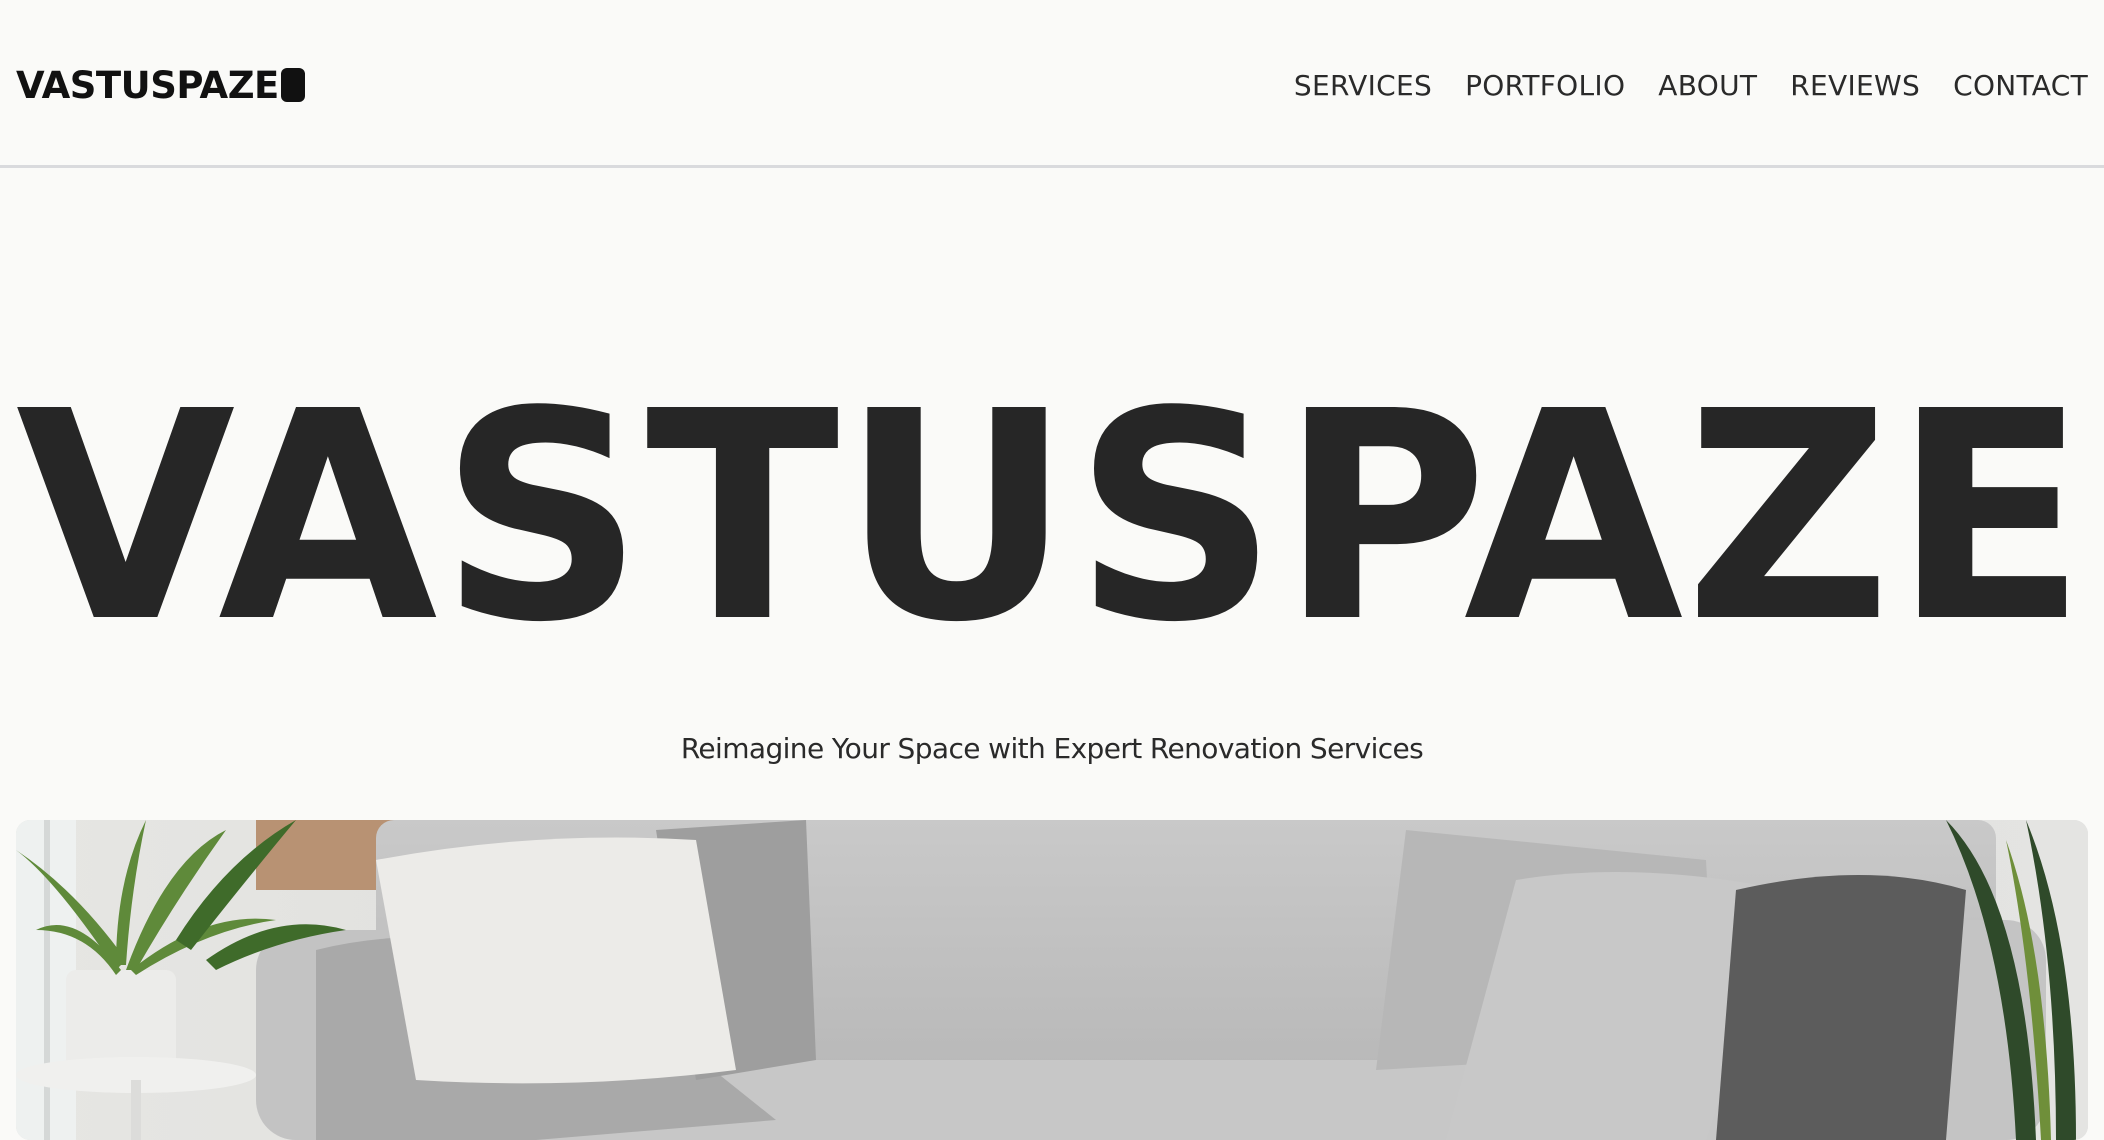 The image size is (2104, 1140). Describe the element at coordinates (1363, 85) in the screenshot. I see `nav-link-services: SERVICES` at that location.